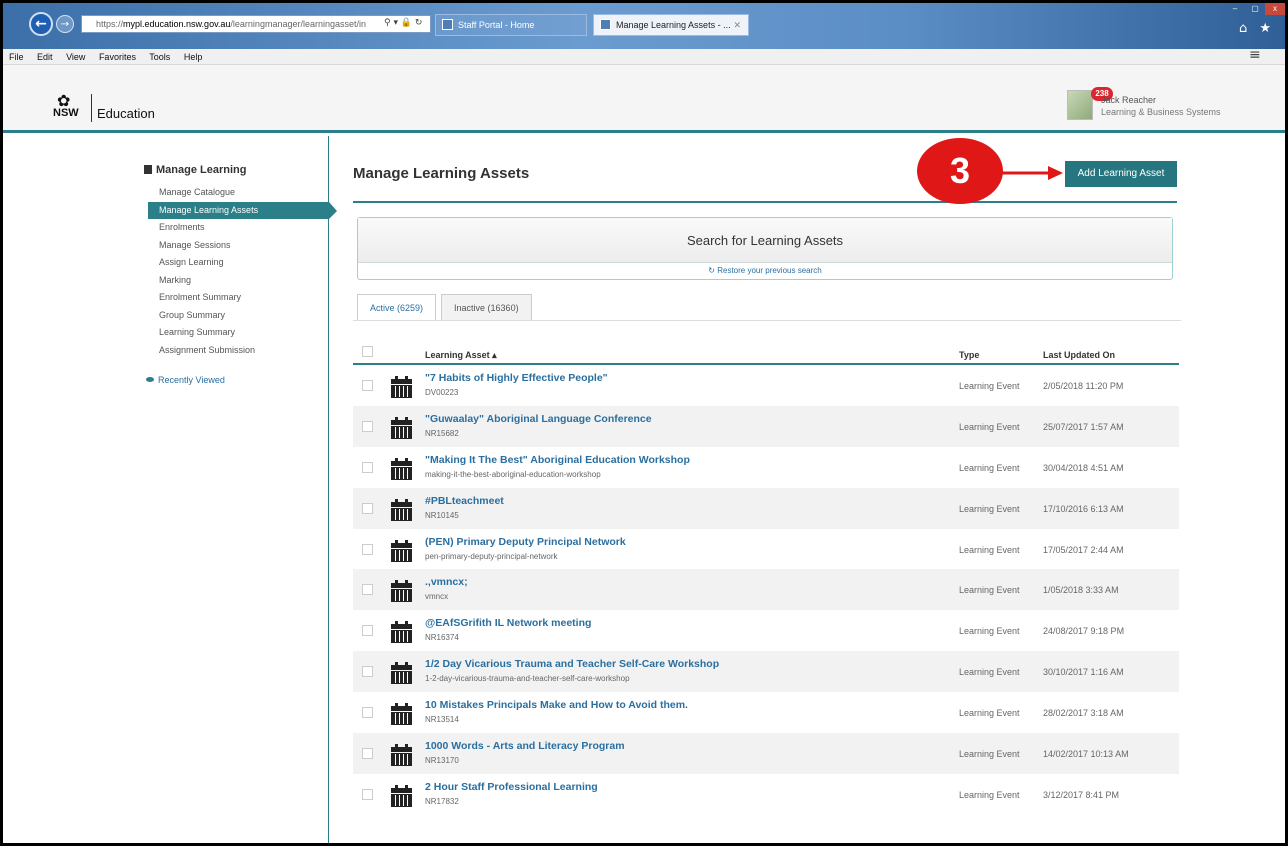  I want to click on browser-menubar: File Edit View Favorites Tools Help, so click(644, 57).